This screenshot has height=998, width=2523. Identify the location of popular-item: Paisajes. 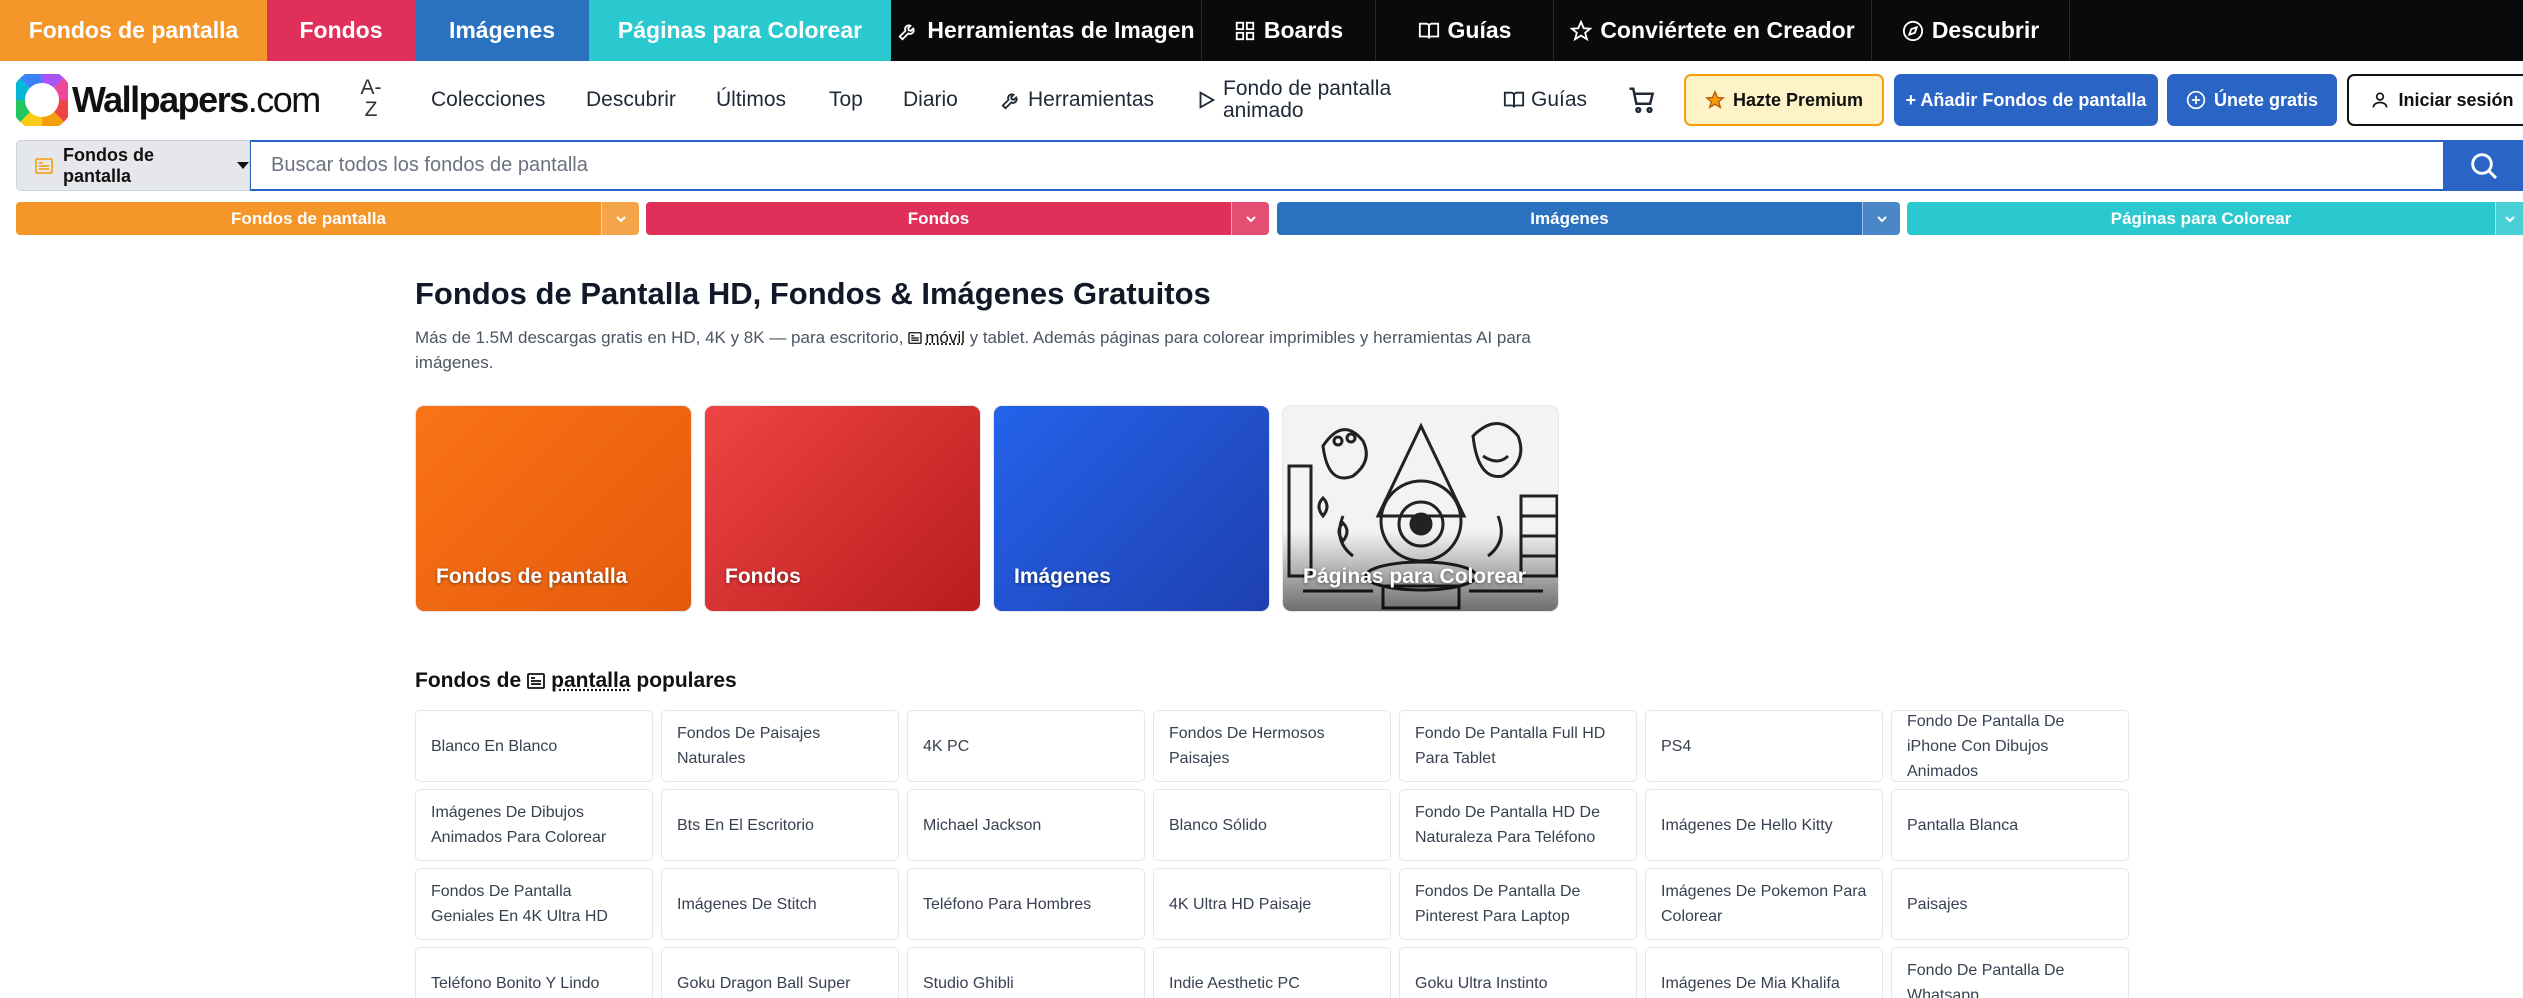
(2010, 904).